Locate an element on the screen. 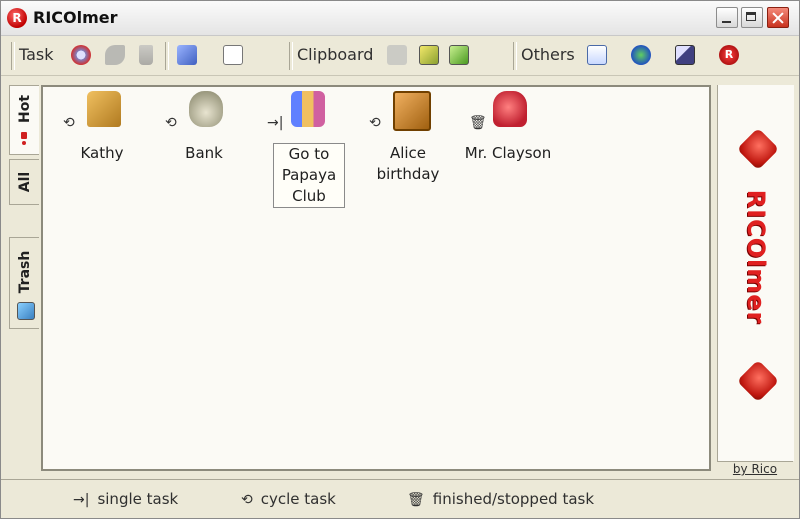 Image resolution: width=800 pixels, height=519 pixels. brand-vertical-text: RICOlmer is located at coordinates (756, 257).